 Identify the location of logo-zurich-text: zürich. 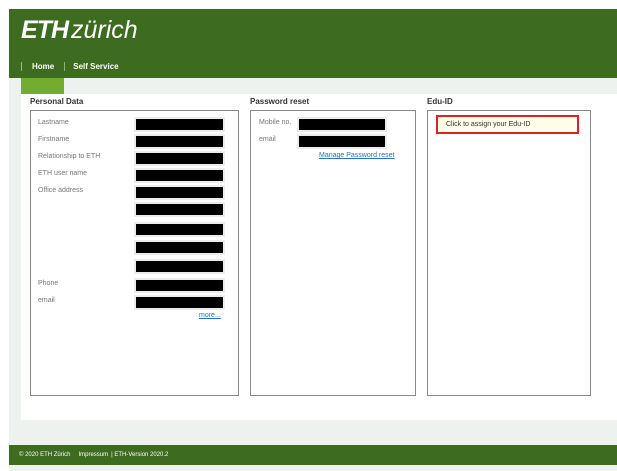
(104, 30).